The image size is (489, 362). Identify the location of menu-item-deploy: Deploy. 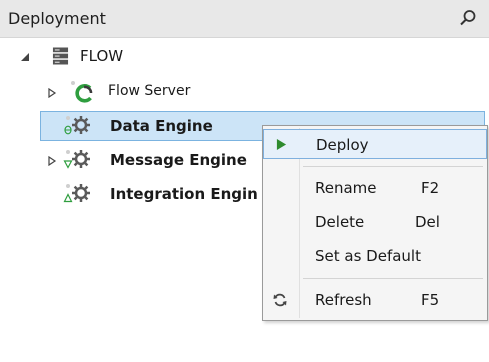
(375, 144).